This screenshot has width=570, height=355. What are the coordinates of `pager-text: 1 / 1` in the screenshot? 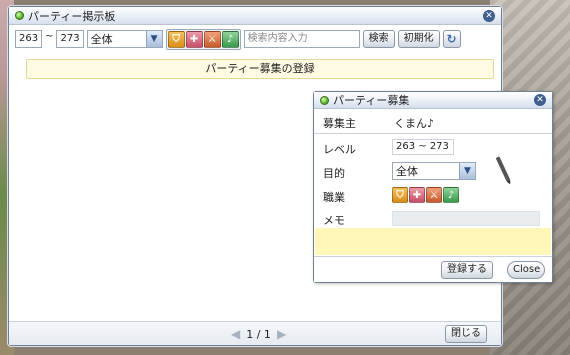 It's located at (258, 334).